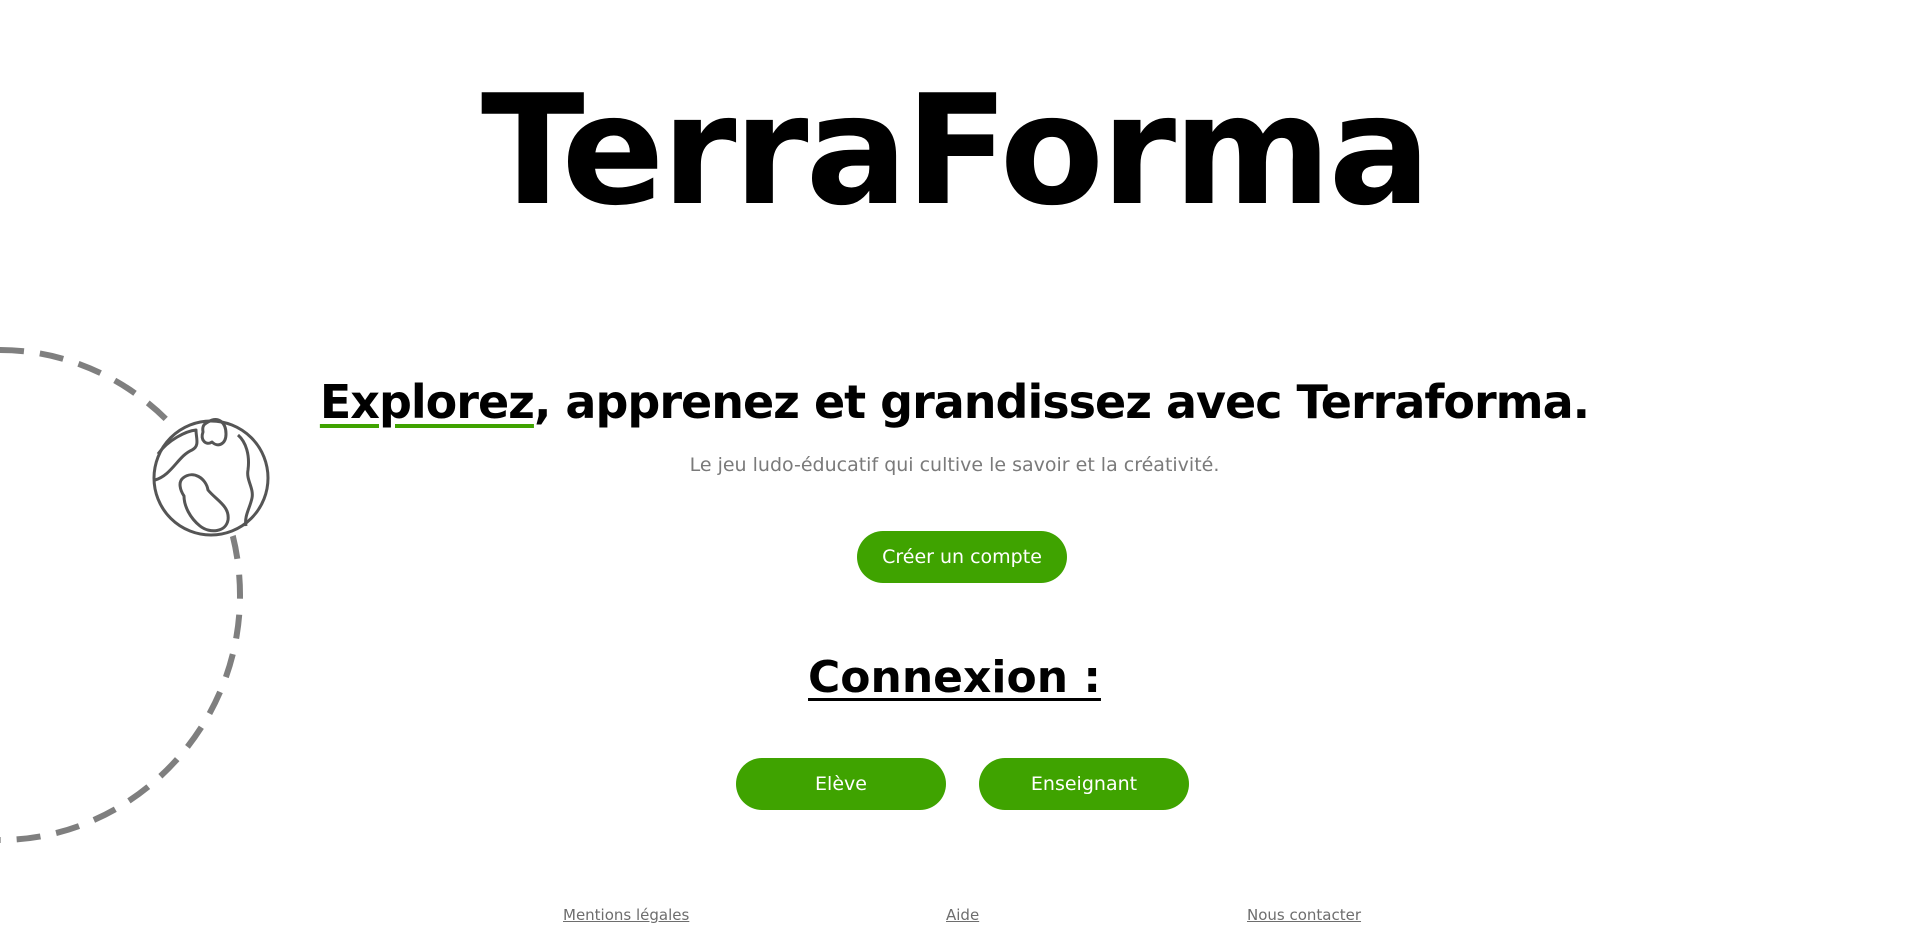  I want to click on login-heading-text: Connexion :, so click(954, 677).